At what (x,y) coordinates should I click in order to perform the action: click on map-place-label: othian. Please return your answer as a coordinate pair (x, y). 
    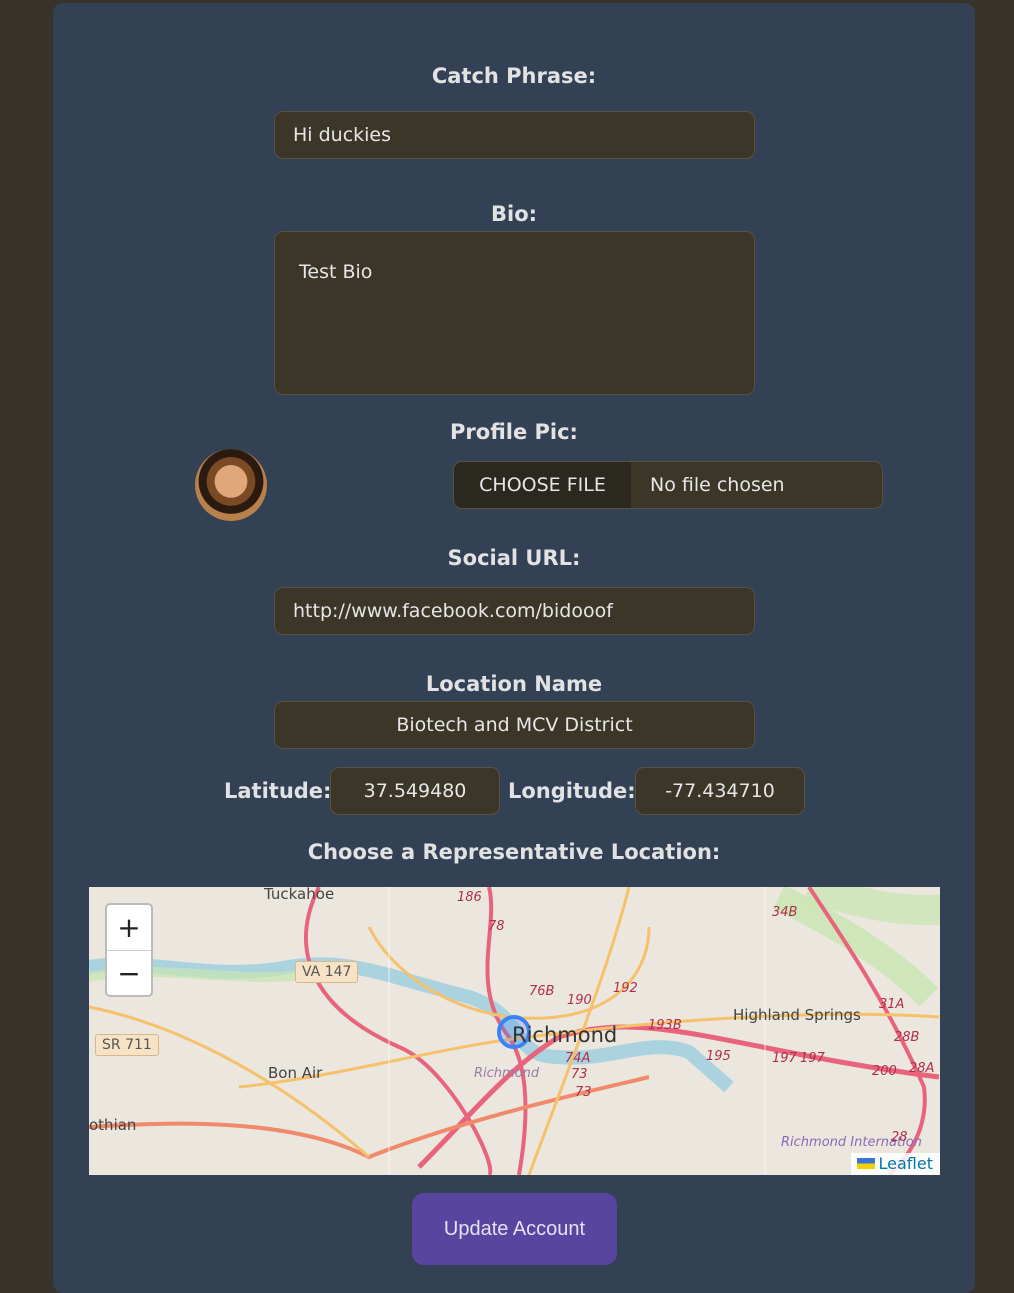
    Looking at the image, I should click on (113, 1125).